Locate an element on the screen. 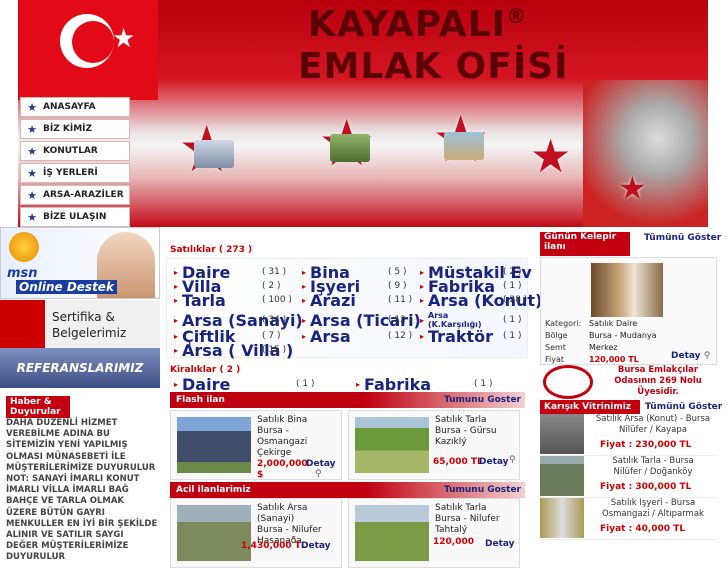  flash-show-all-link: Tumunu Goster is located at coordinates (482, 400).